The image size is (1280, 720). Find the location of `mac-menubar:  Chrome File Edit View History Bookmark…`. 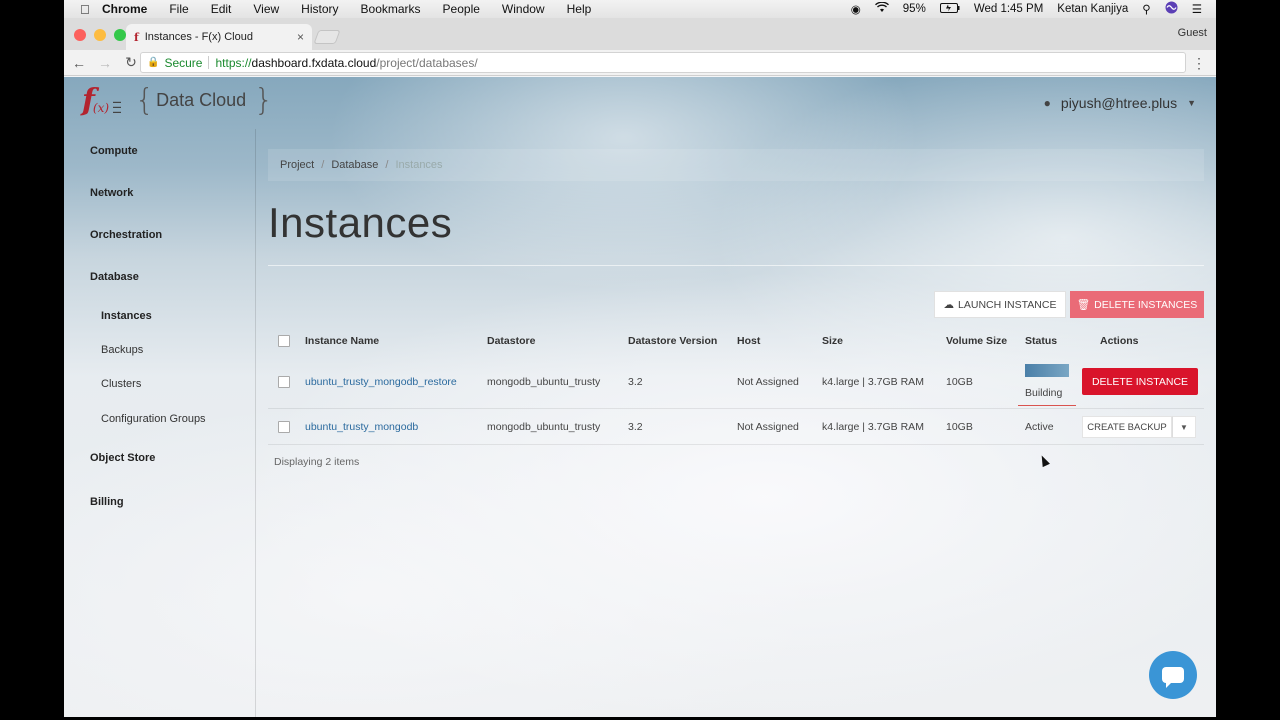

mac-menubar:  Chrome File Edit View History Bookmark… is located at coordinates (640, 9).